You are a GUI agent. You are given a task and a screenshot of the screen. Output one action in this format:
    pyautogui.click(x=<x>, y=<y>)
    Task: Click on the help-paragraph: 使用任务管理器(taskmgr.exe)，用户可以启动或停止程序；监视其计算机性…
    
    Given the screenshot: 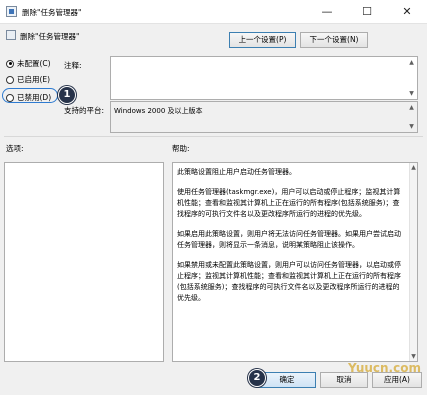 What is the action you would take?
    pyautogui.click(x=289, y=203)
    